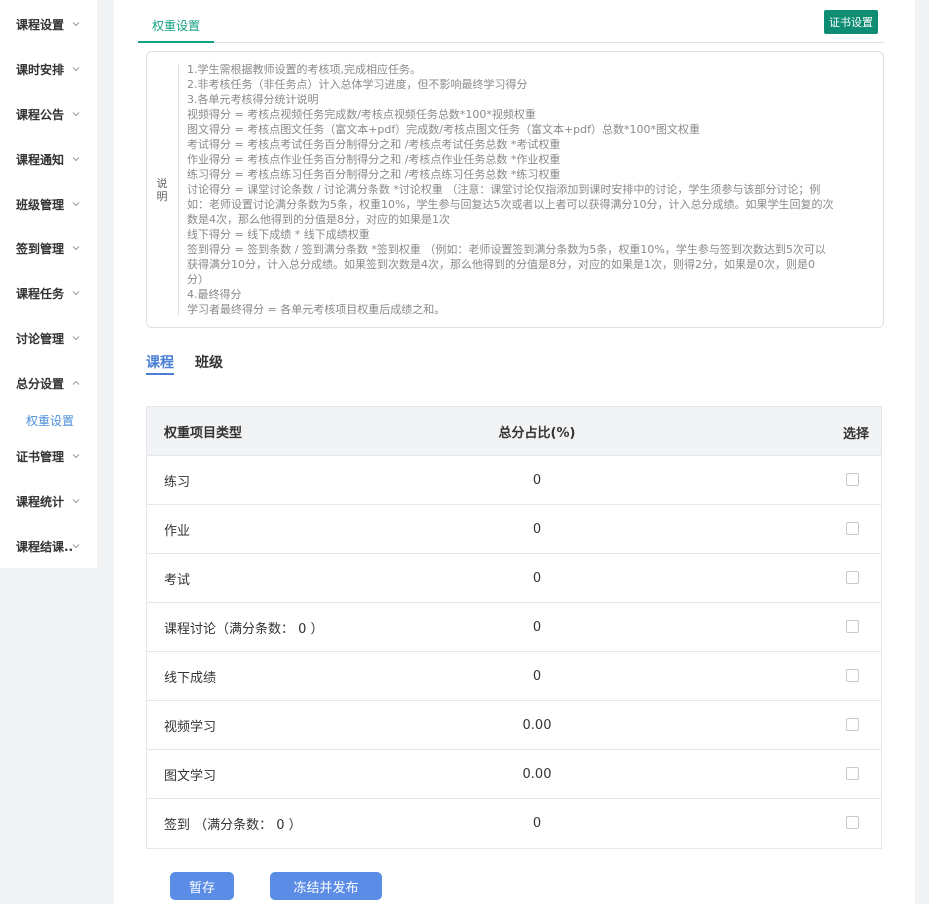  What do you see at coordinates (48, 24) in the screenshot?
I see `sidebar-item-course-settings: 课程设置` at bounding box center [48, 24].